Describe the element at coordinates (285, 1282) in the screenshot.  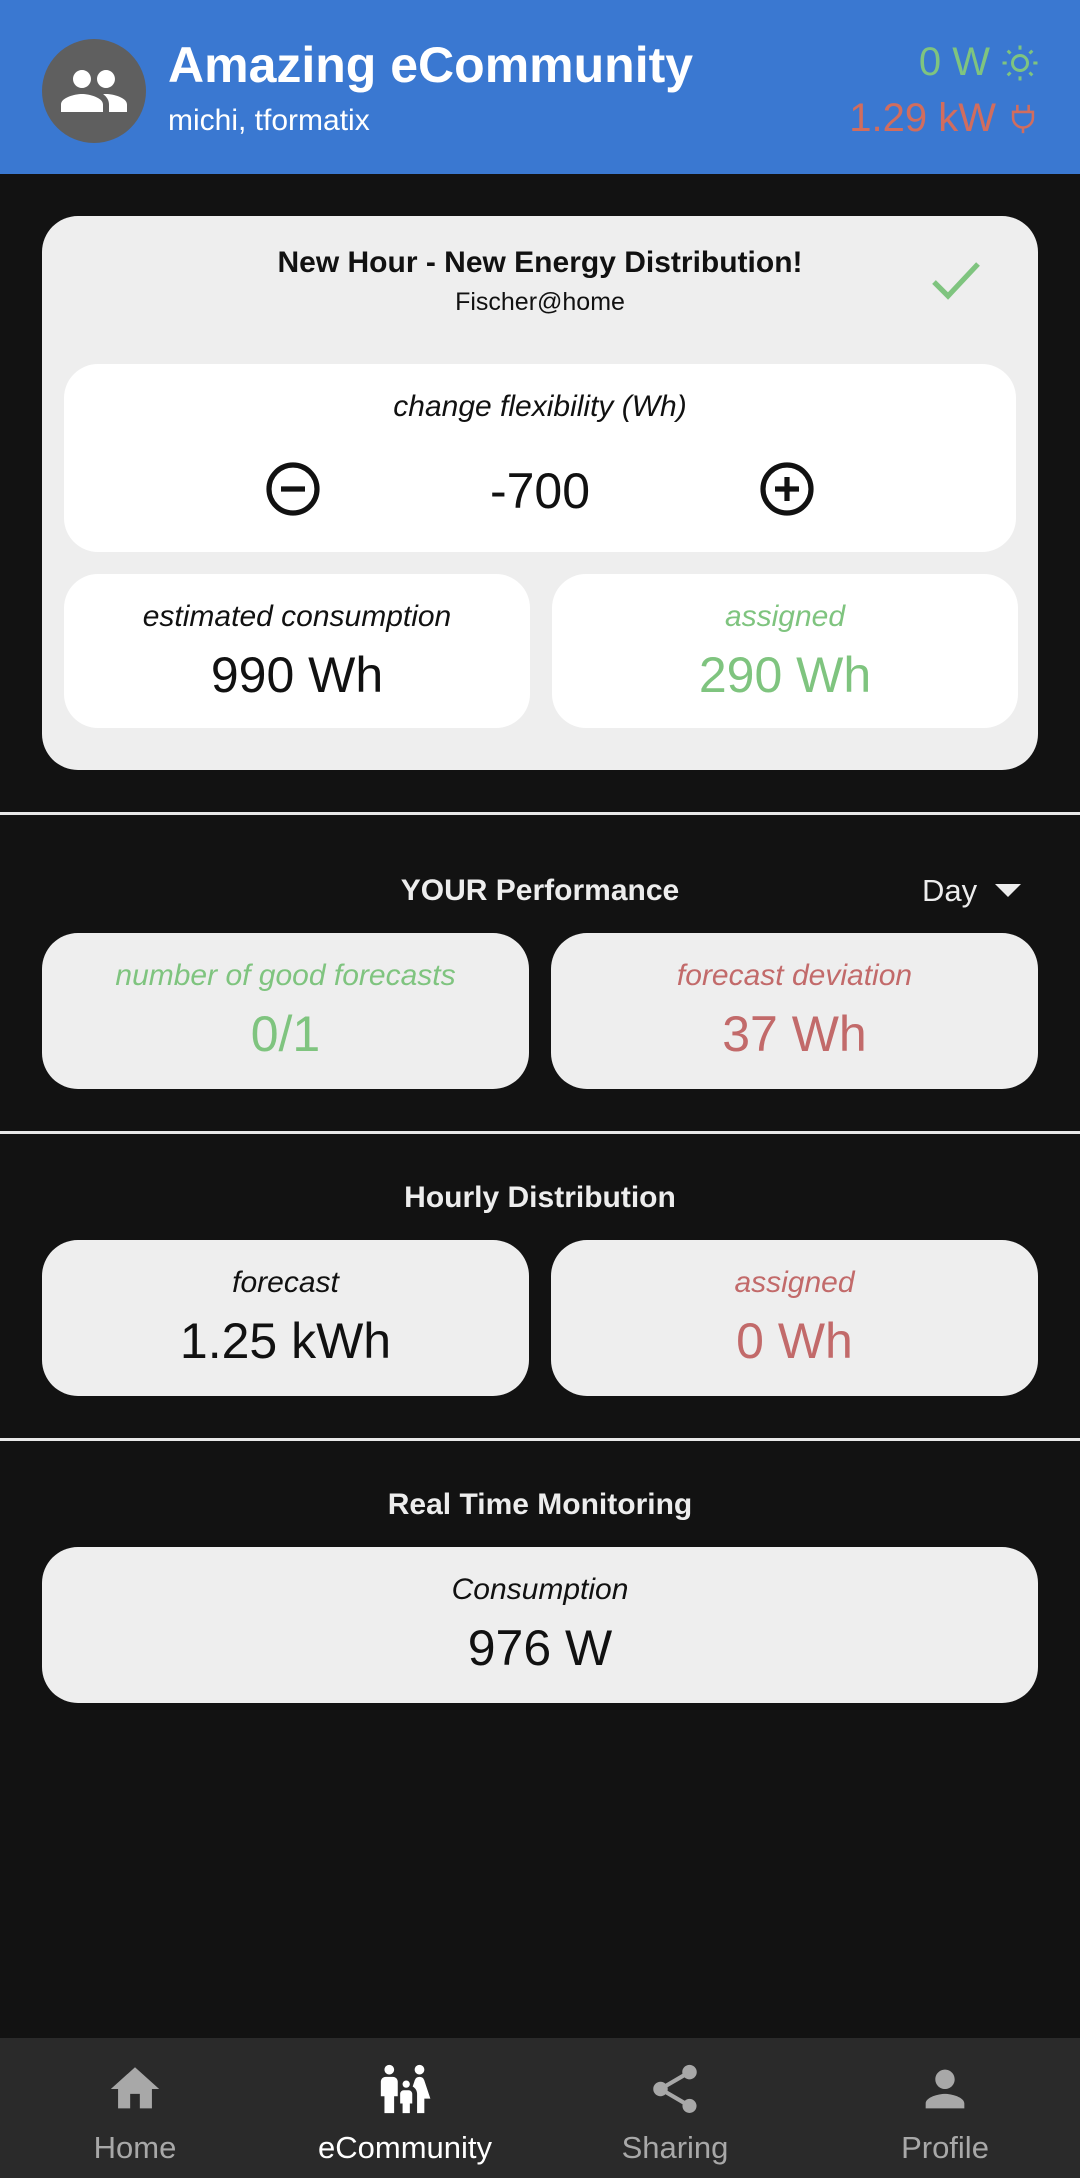
I see `hourly-forecast-label: forecast` at that location.